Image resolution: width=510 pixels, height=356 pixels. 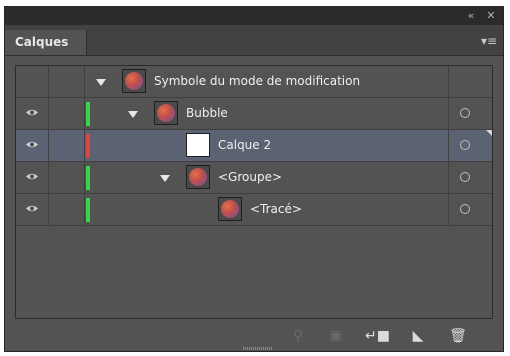 I want to click on layer-row: Calque 2, so click(x=254, y=146).